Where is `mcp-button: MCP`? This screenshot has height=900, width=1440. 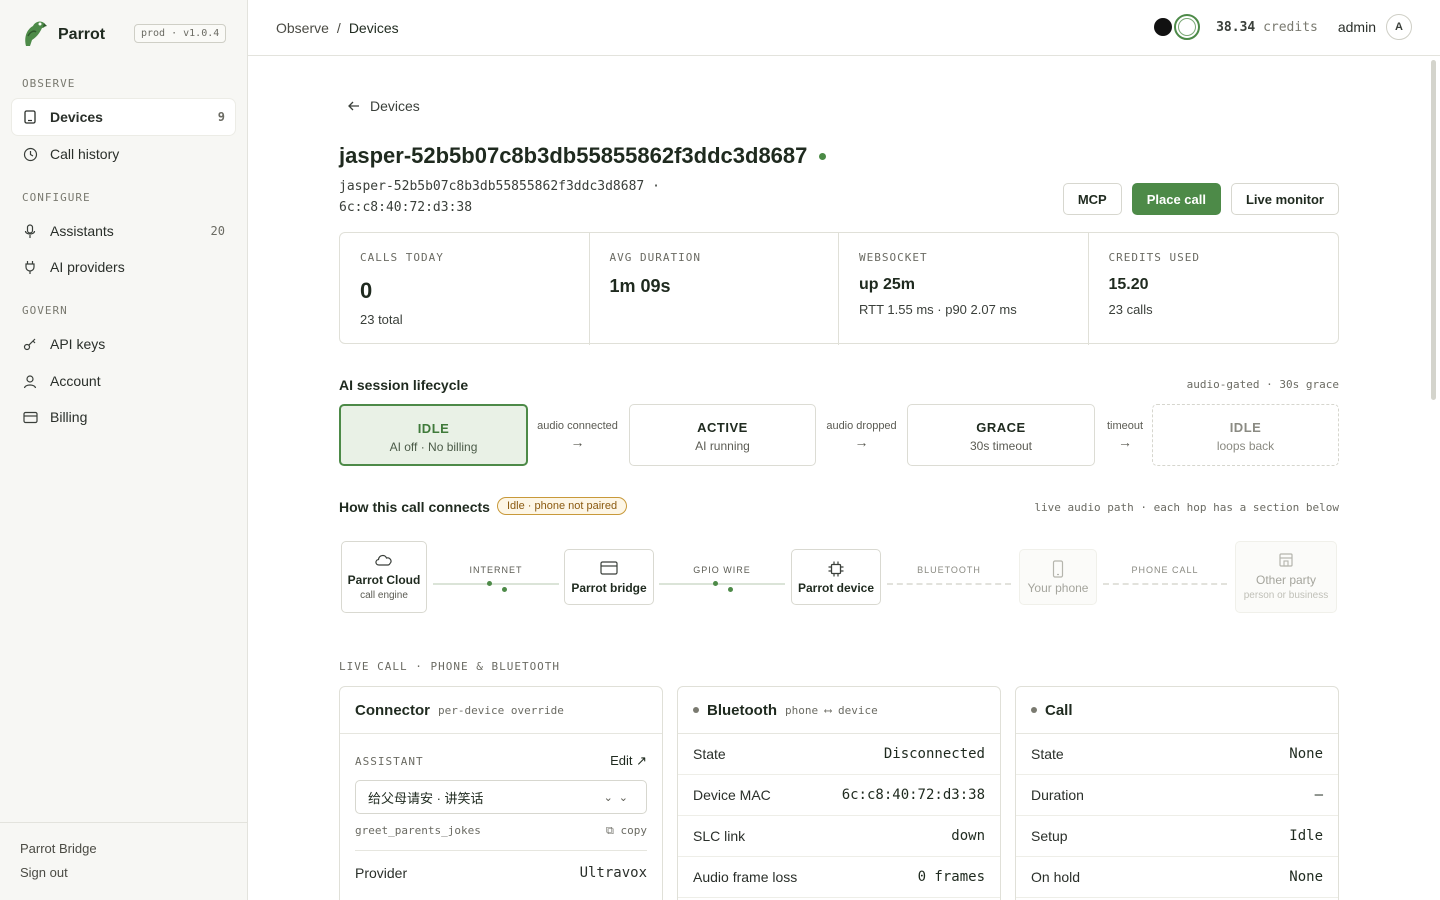
mcp-button: MCP is located at coordinates (1092, 199).